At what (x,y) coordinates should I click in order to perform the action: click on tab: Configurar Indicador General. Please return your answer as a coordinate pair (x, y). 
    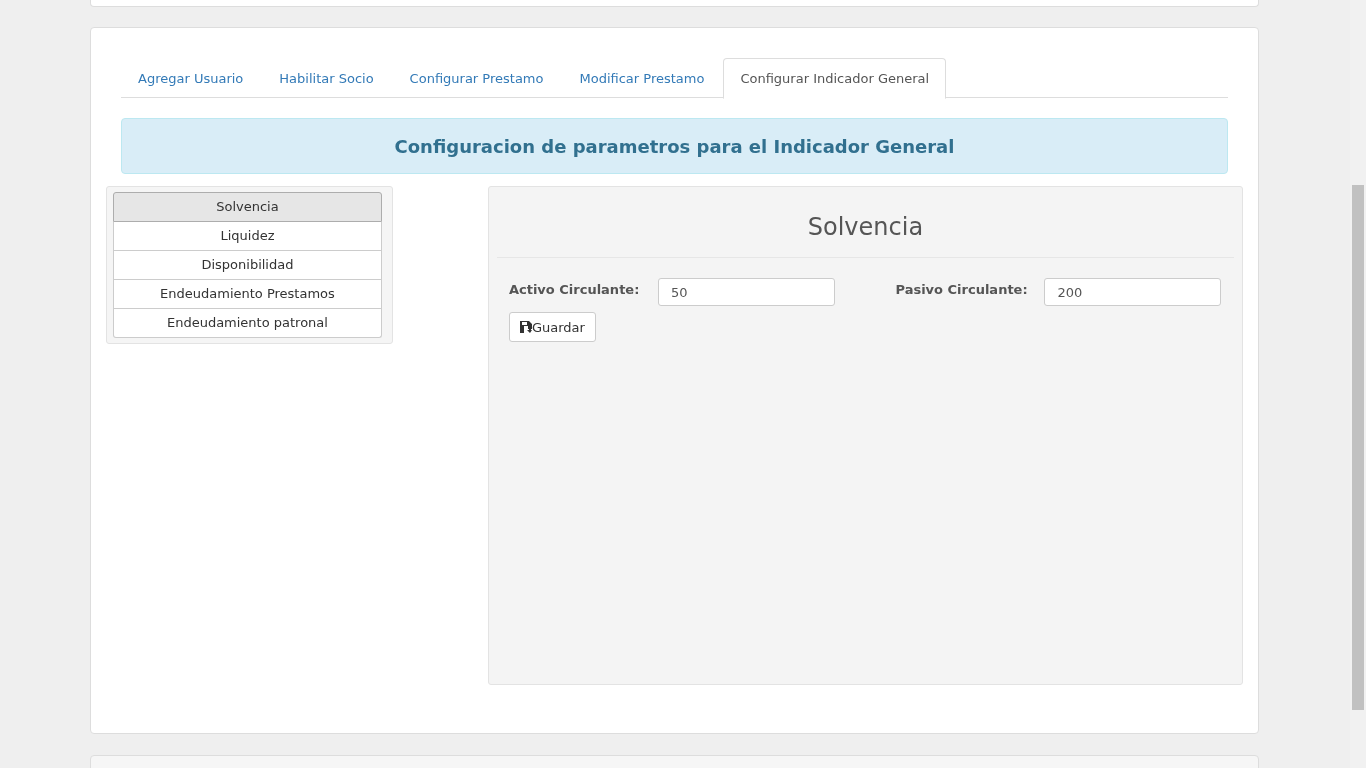
    Looking at the image, I should click on (835, 78).